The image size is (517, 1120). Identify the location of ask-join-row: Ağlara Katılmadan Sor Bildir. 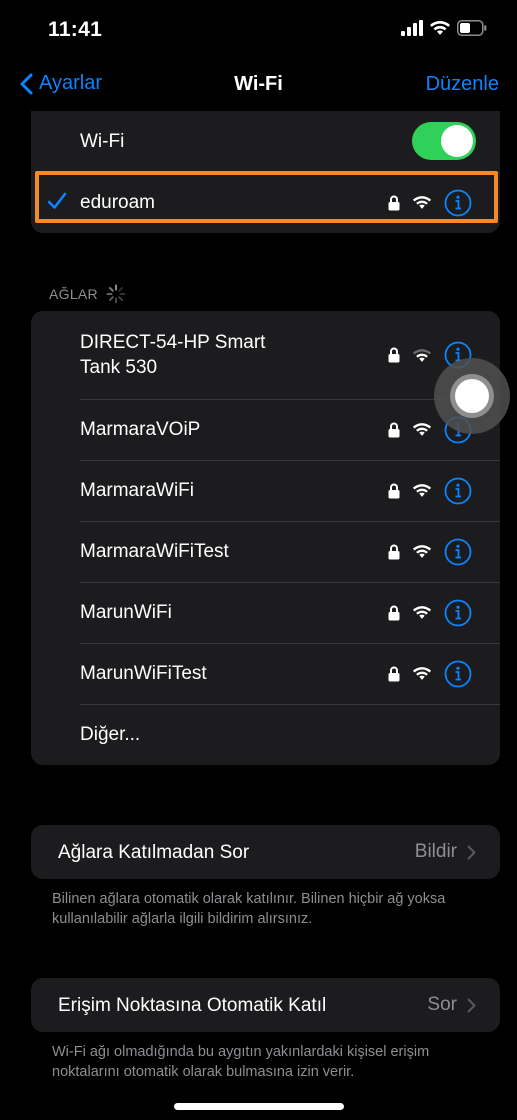
(265, 852).